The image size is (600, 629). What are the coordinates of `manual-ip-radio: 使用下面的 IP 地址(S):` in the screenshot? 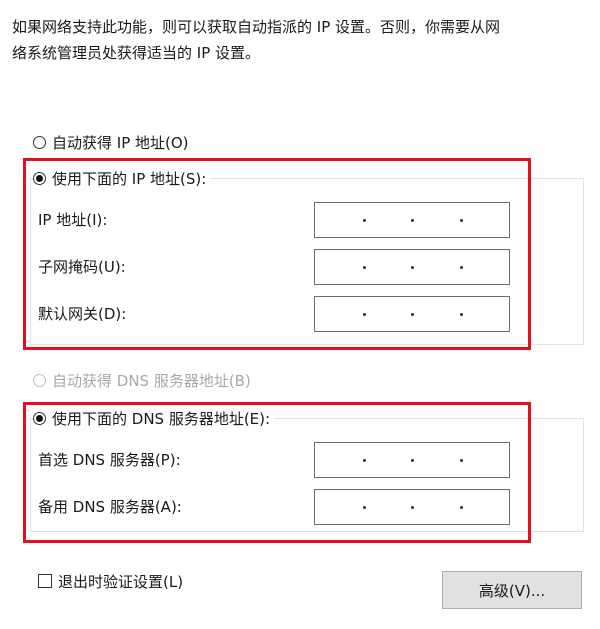 It's located at (122, 178).